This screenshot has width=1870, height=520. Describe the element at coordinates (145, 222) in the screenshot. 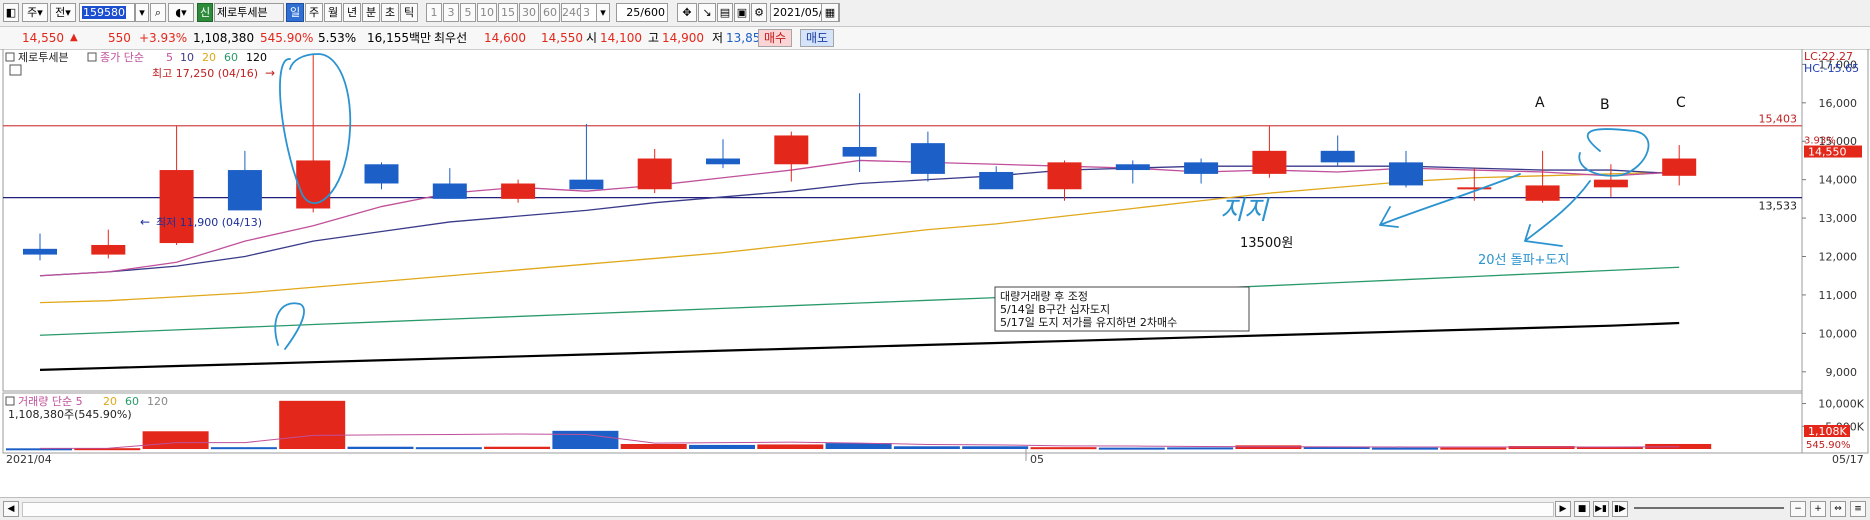

I see `low-arrow-icon: ←` at that location.